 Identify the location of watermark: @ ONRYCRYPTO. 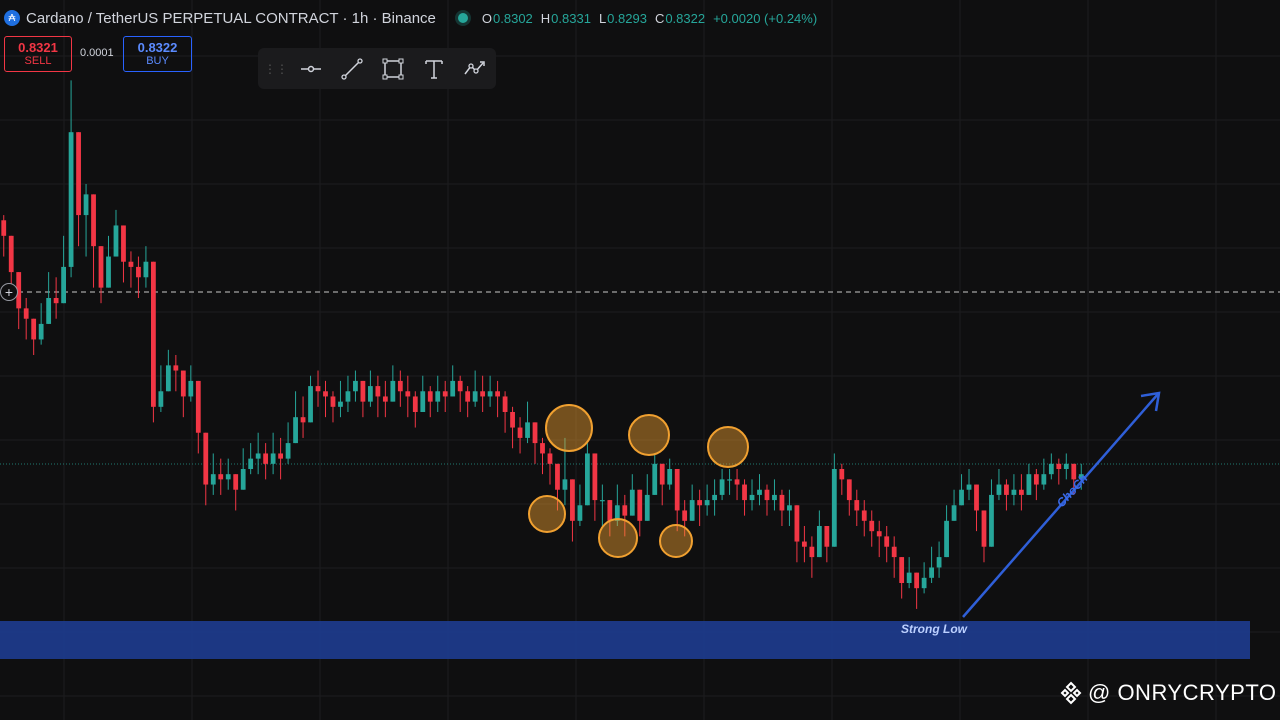
(1167, 693).